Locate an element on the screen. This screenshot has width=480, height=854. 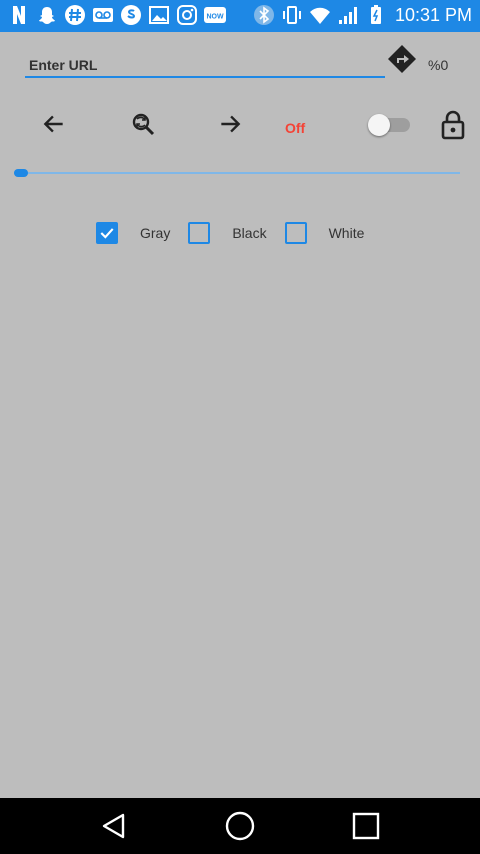
snapchat-icon is located at coordinates (47, 15).